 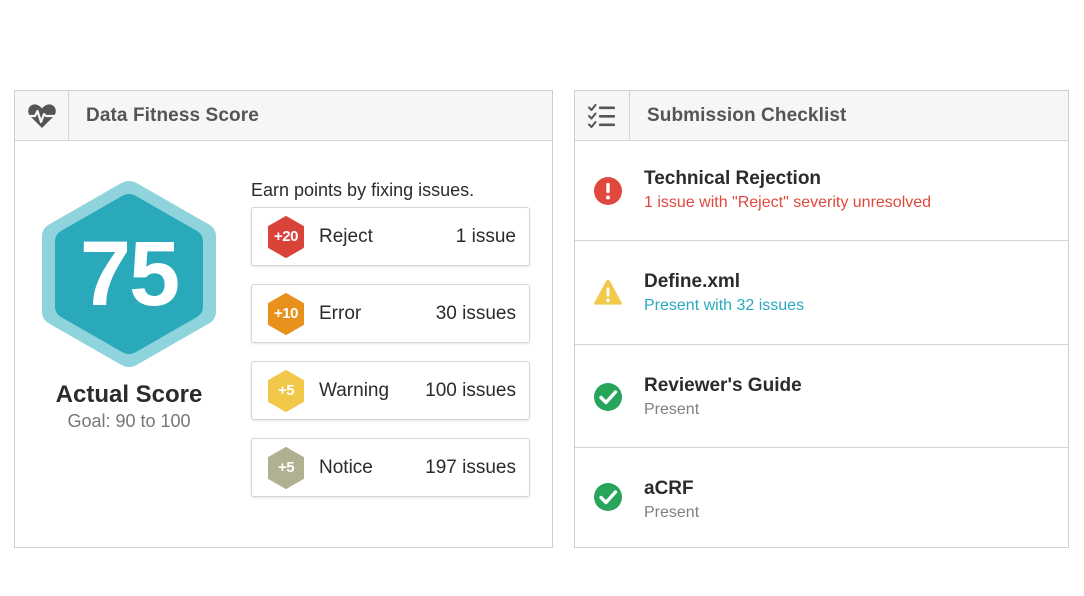 I want to click on earn-points-heading: Earn points by fixing issues., so click(x=363, y=190).